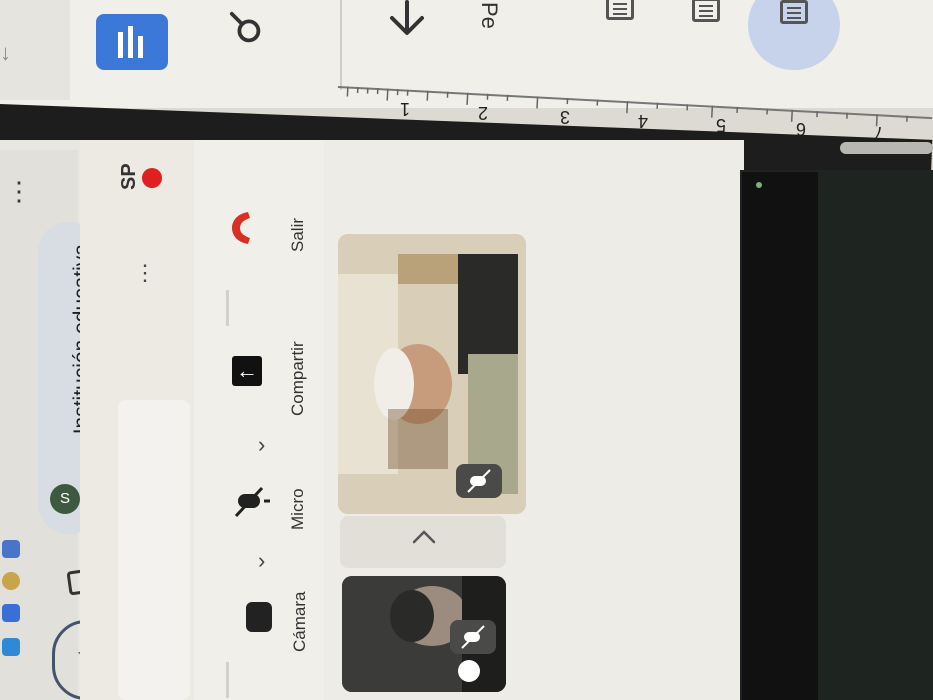  What do you see at coordinates (129, 176) in the screenshot?
I see `avatar-initials: SP` at bounding box center [129, 176].